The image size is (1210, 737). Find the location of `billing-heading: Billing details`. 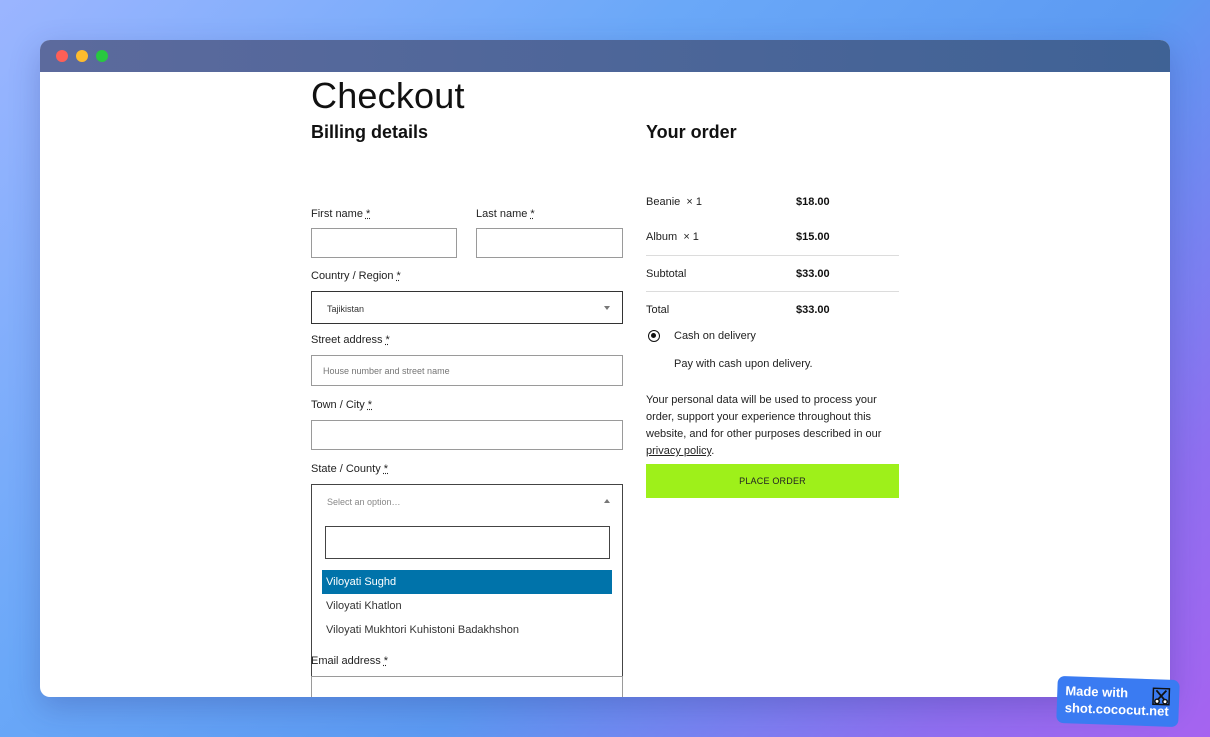

billing-heading: Billing details is located at coordinates (370, 132).